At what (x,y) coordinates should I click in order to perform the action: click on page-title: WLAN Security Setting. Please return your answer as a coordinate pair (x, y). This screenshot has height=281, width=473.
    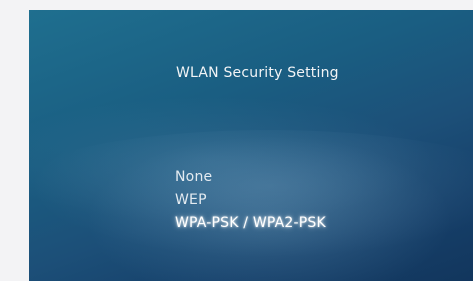
    Looking at the image, I should click on (257, 73).